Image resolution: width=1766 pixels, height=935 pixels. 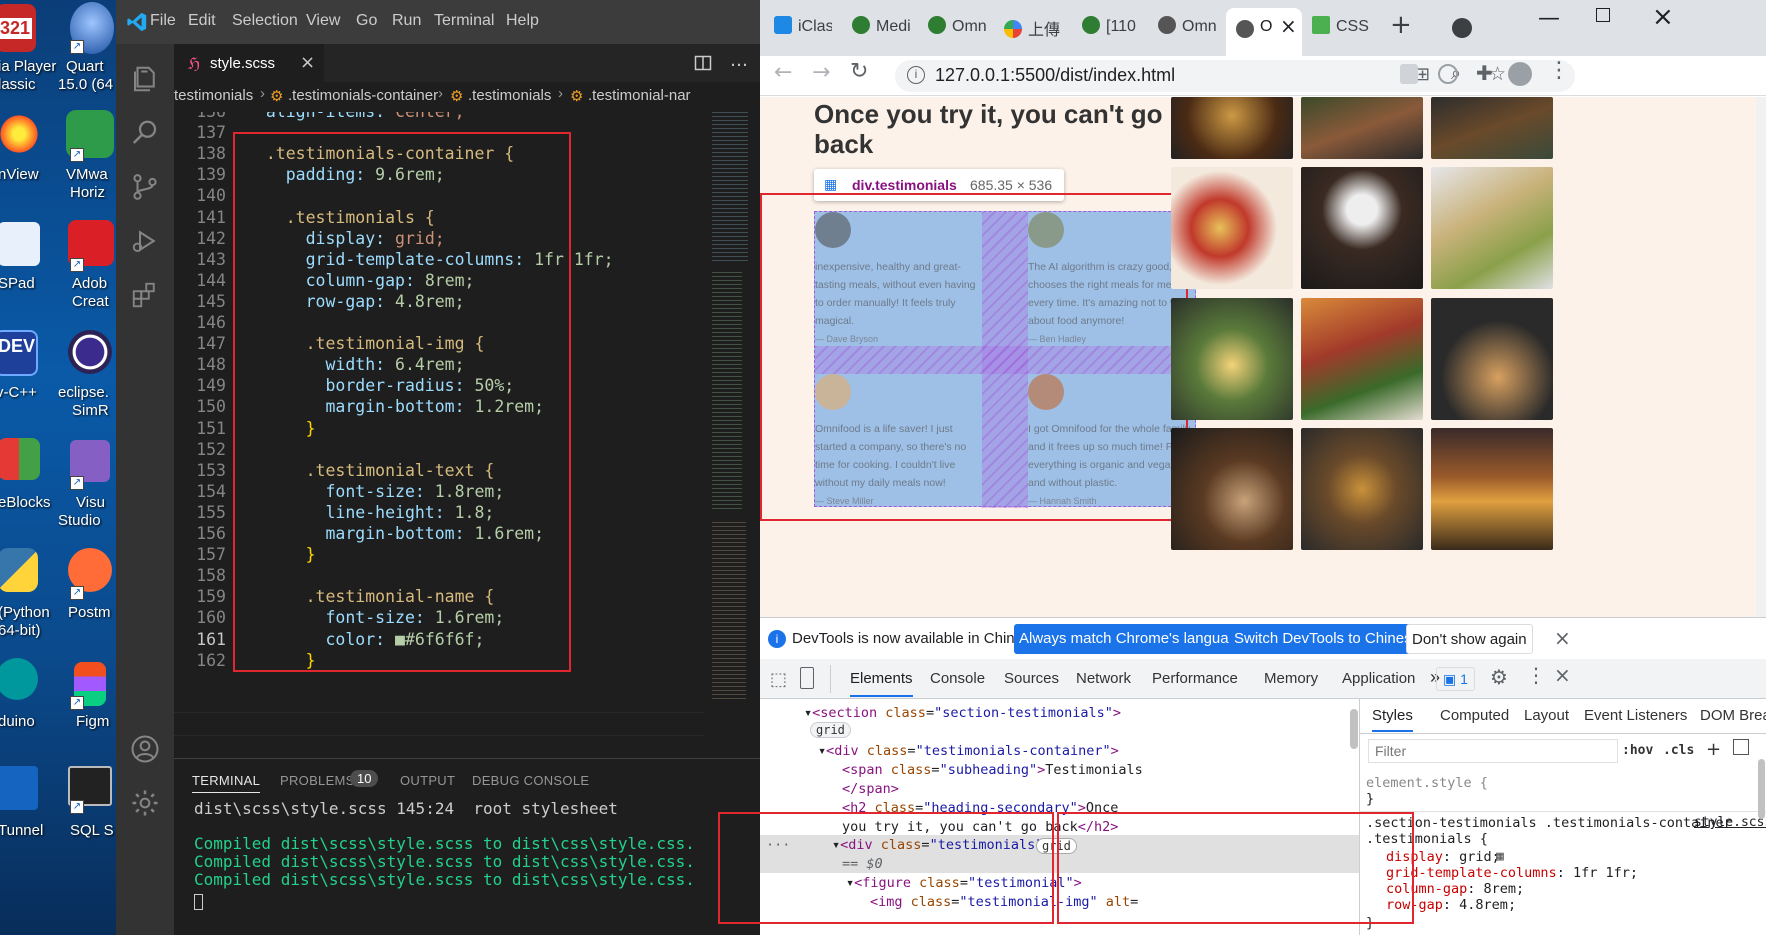 I want to click on extensions-icon, so click(x=145, y=295).